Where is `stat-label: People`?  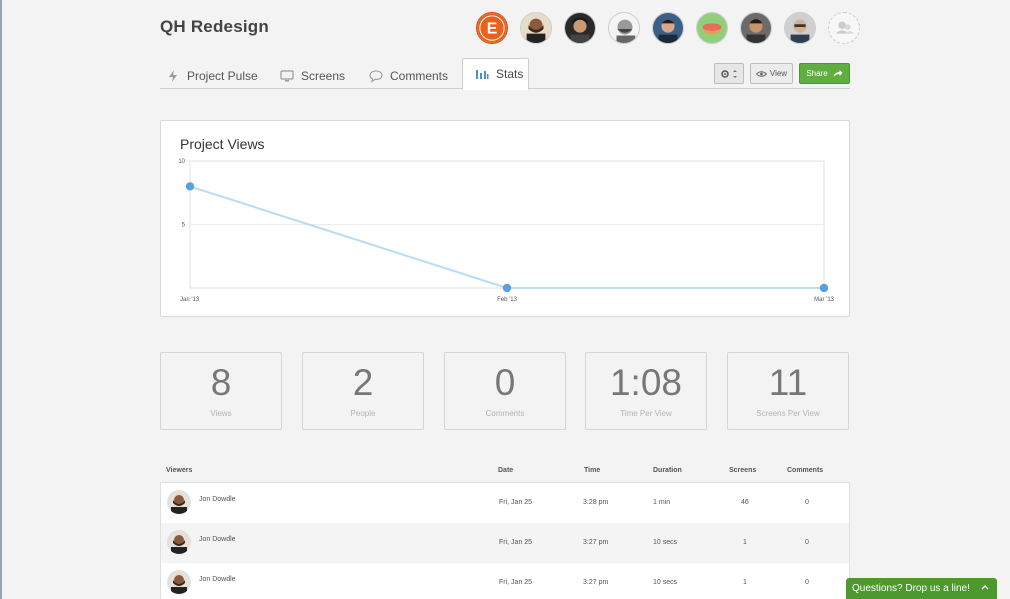 stat-label: People is located at coordinates (363, 413).